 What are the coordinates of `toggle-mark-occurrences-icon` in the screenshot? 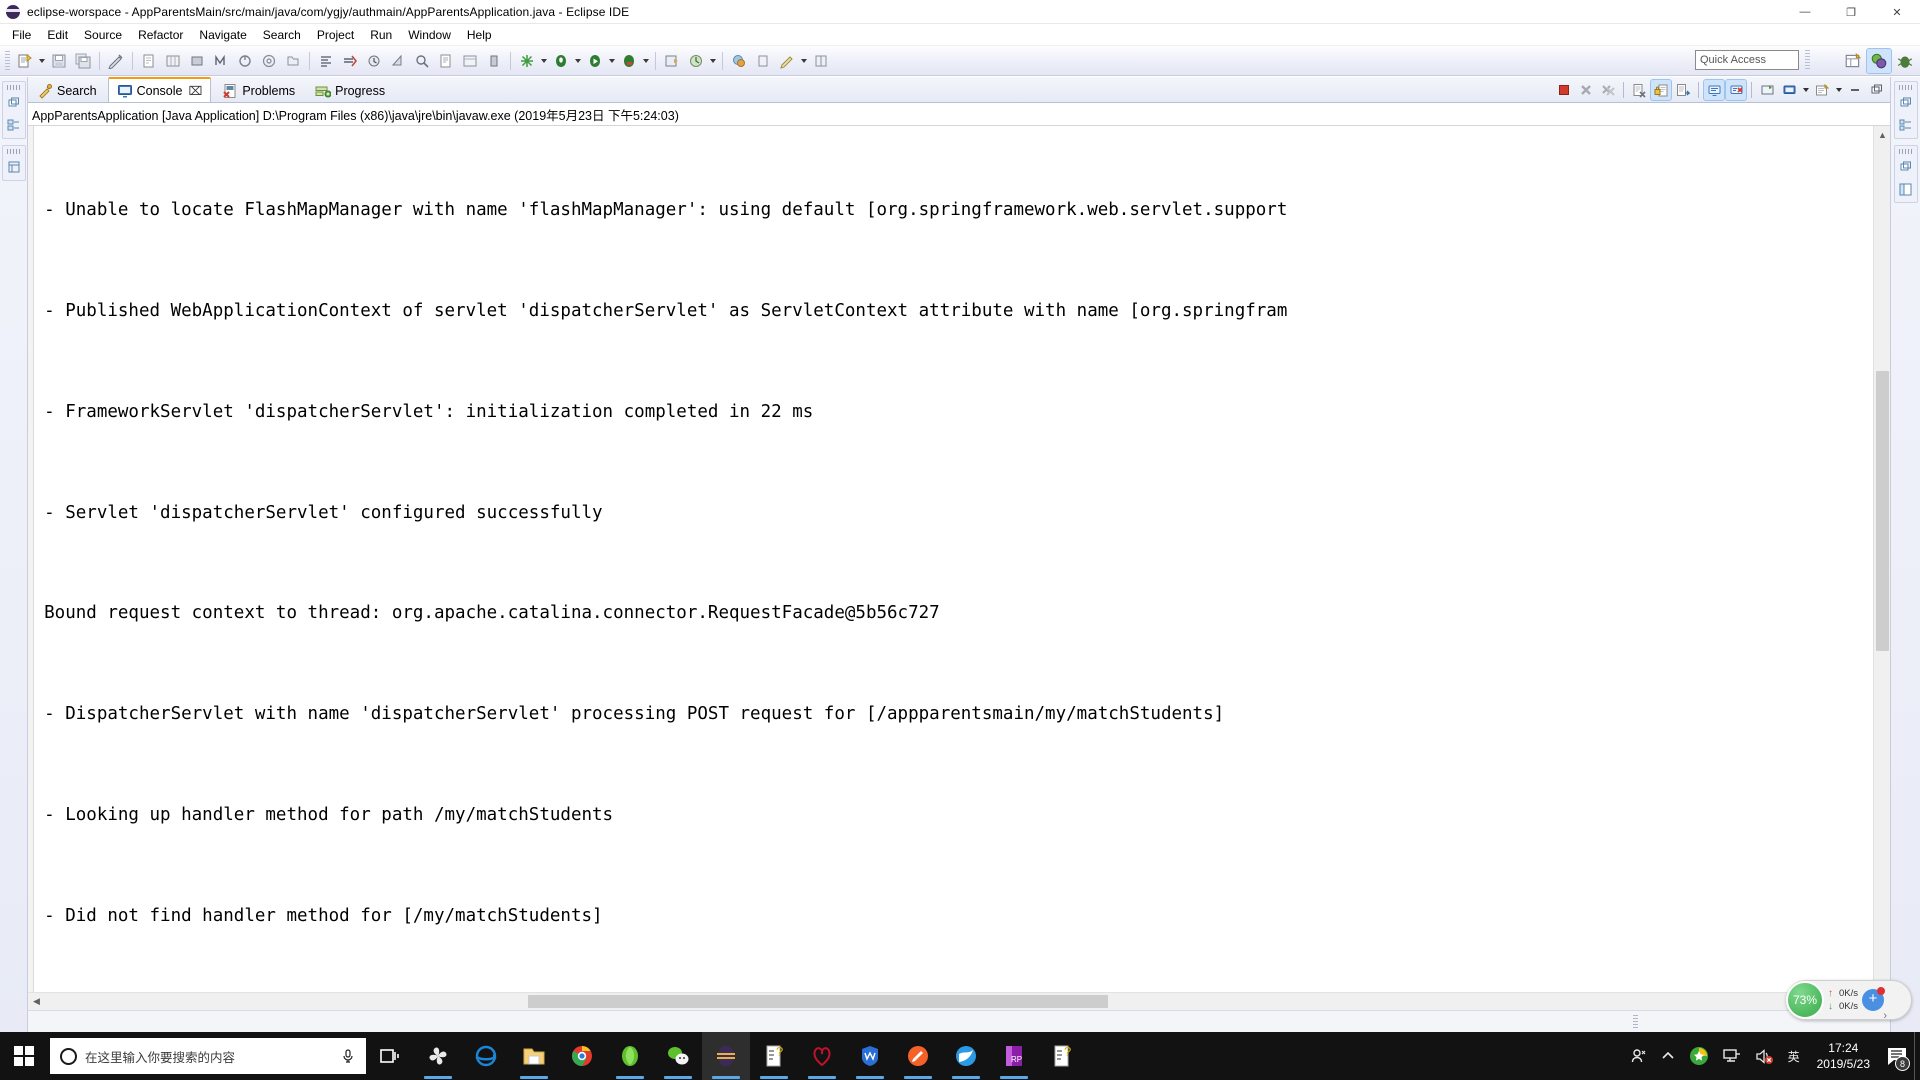 It's located at (326, 61).